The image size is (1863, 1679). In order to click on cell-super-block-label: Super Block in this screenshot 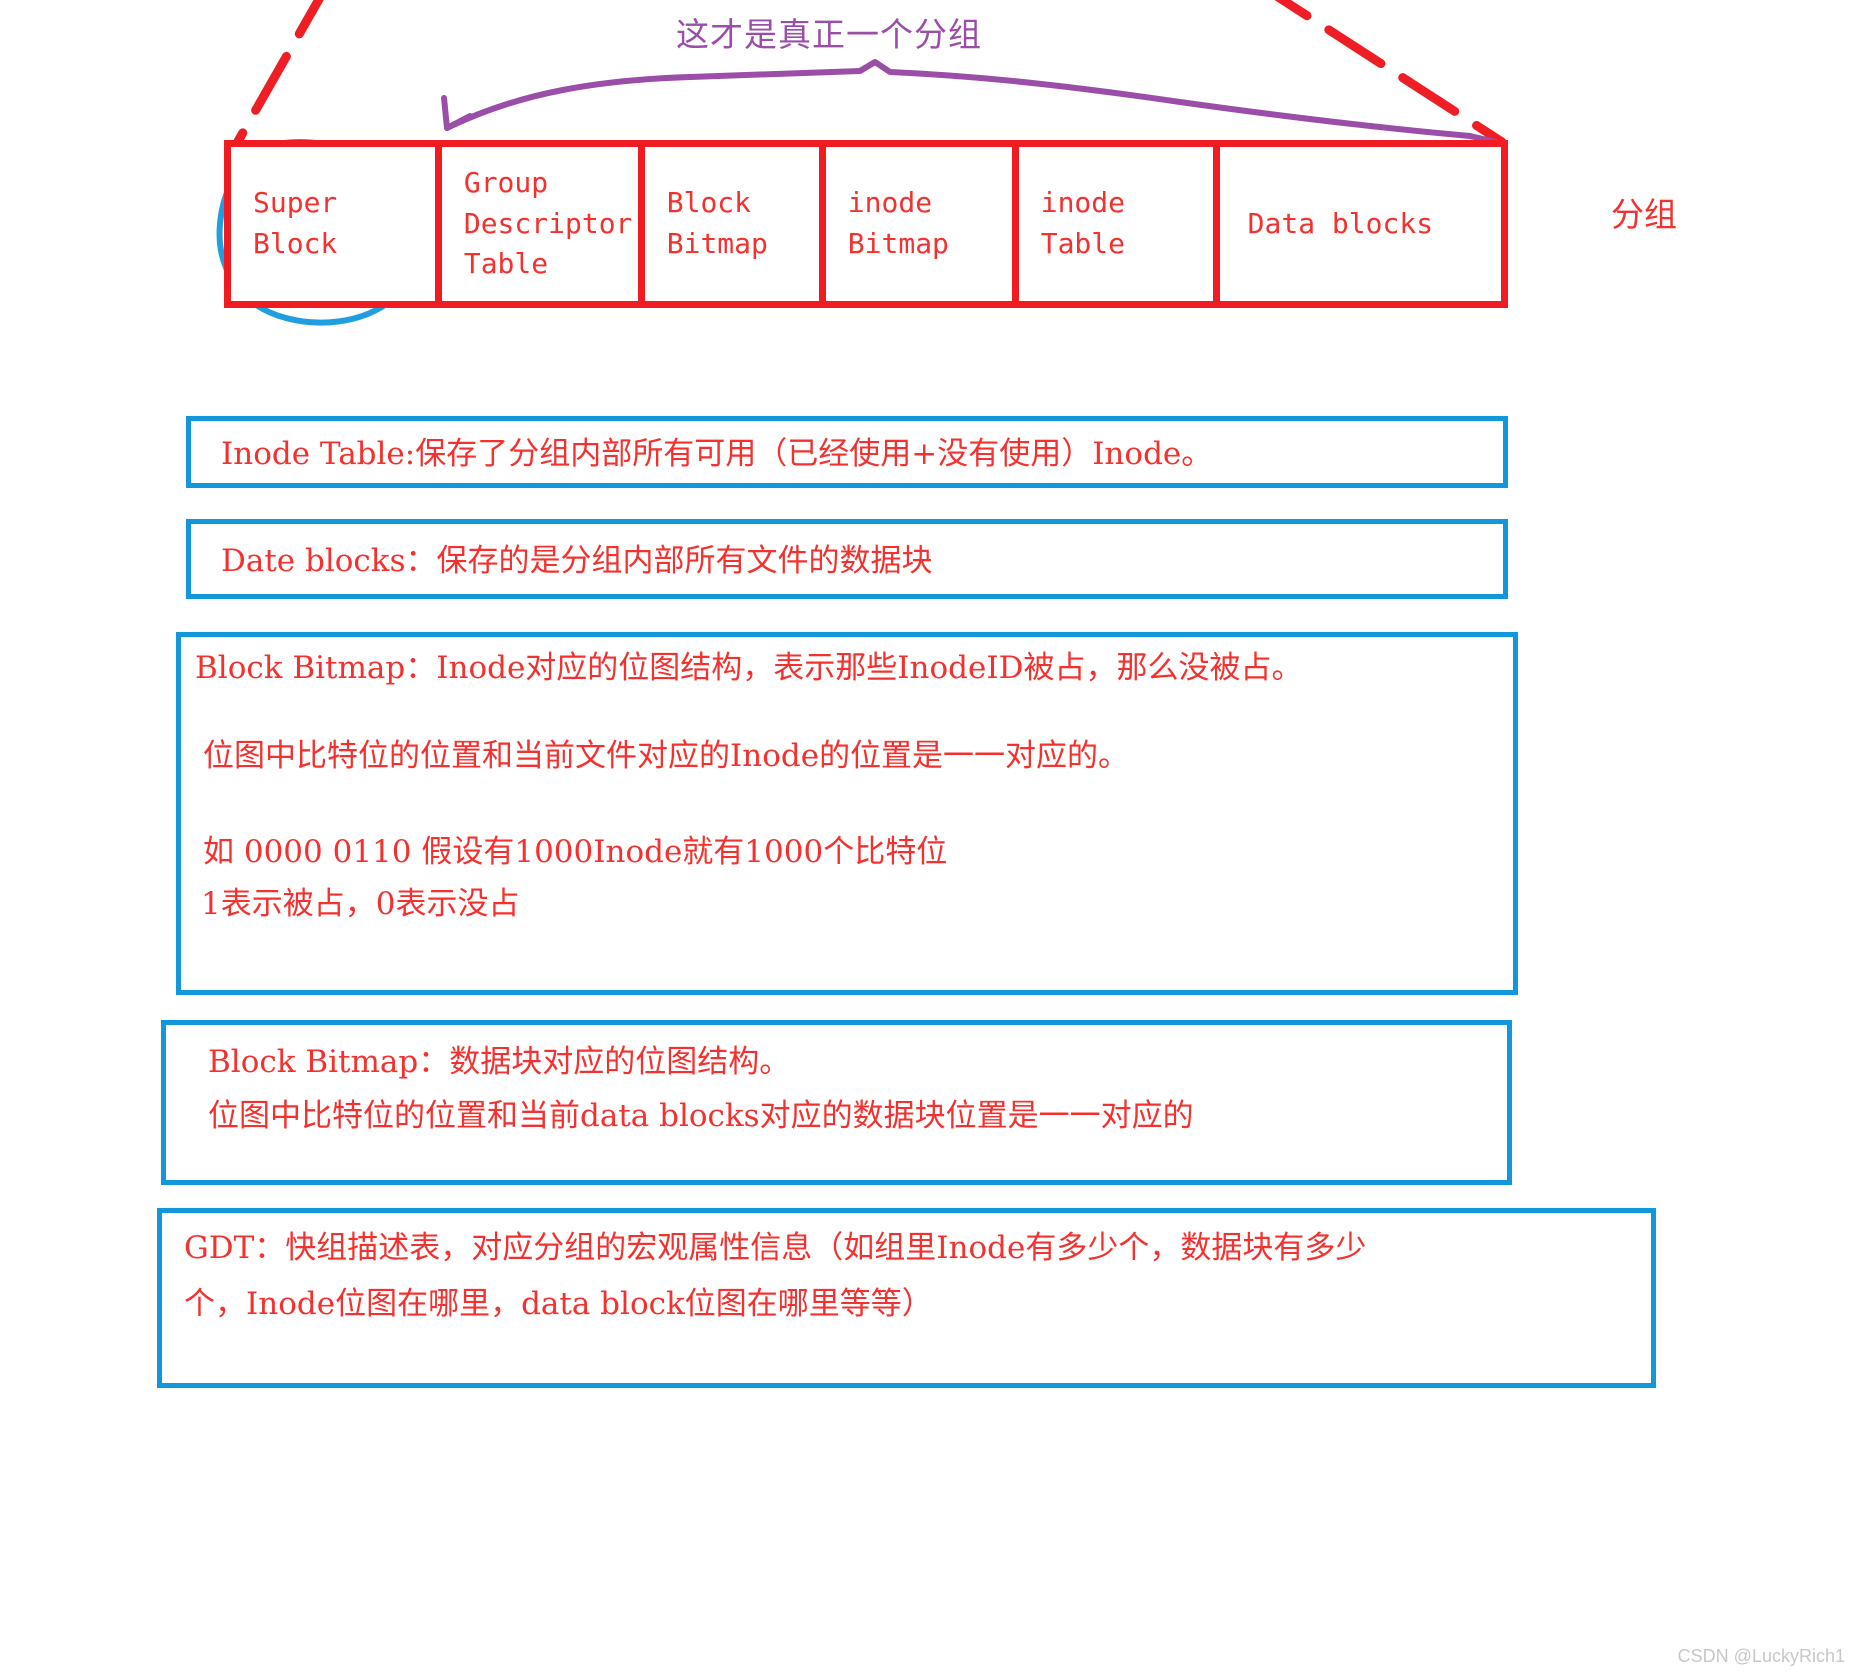, I will do `click(295, 223)`.